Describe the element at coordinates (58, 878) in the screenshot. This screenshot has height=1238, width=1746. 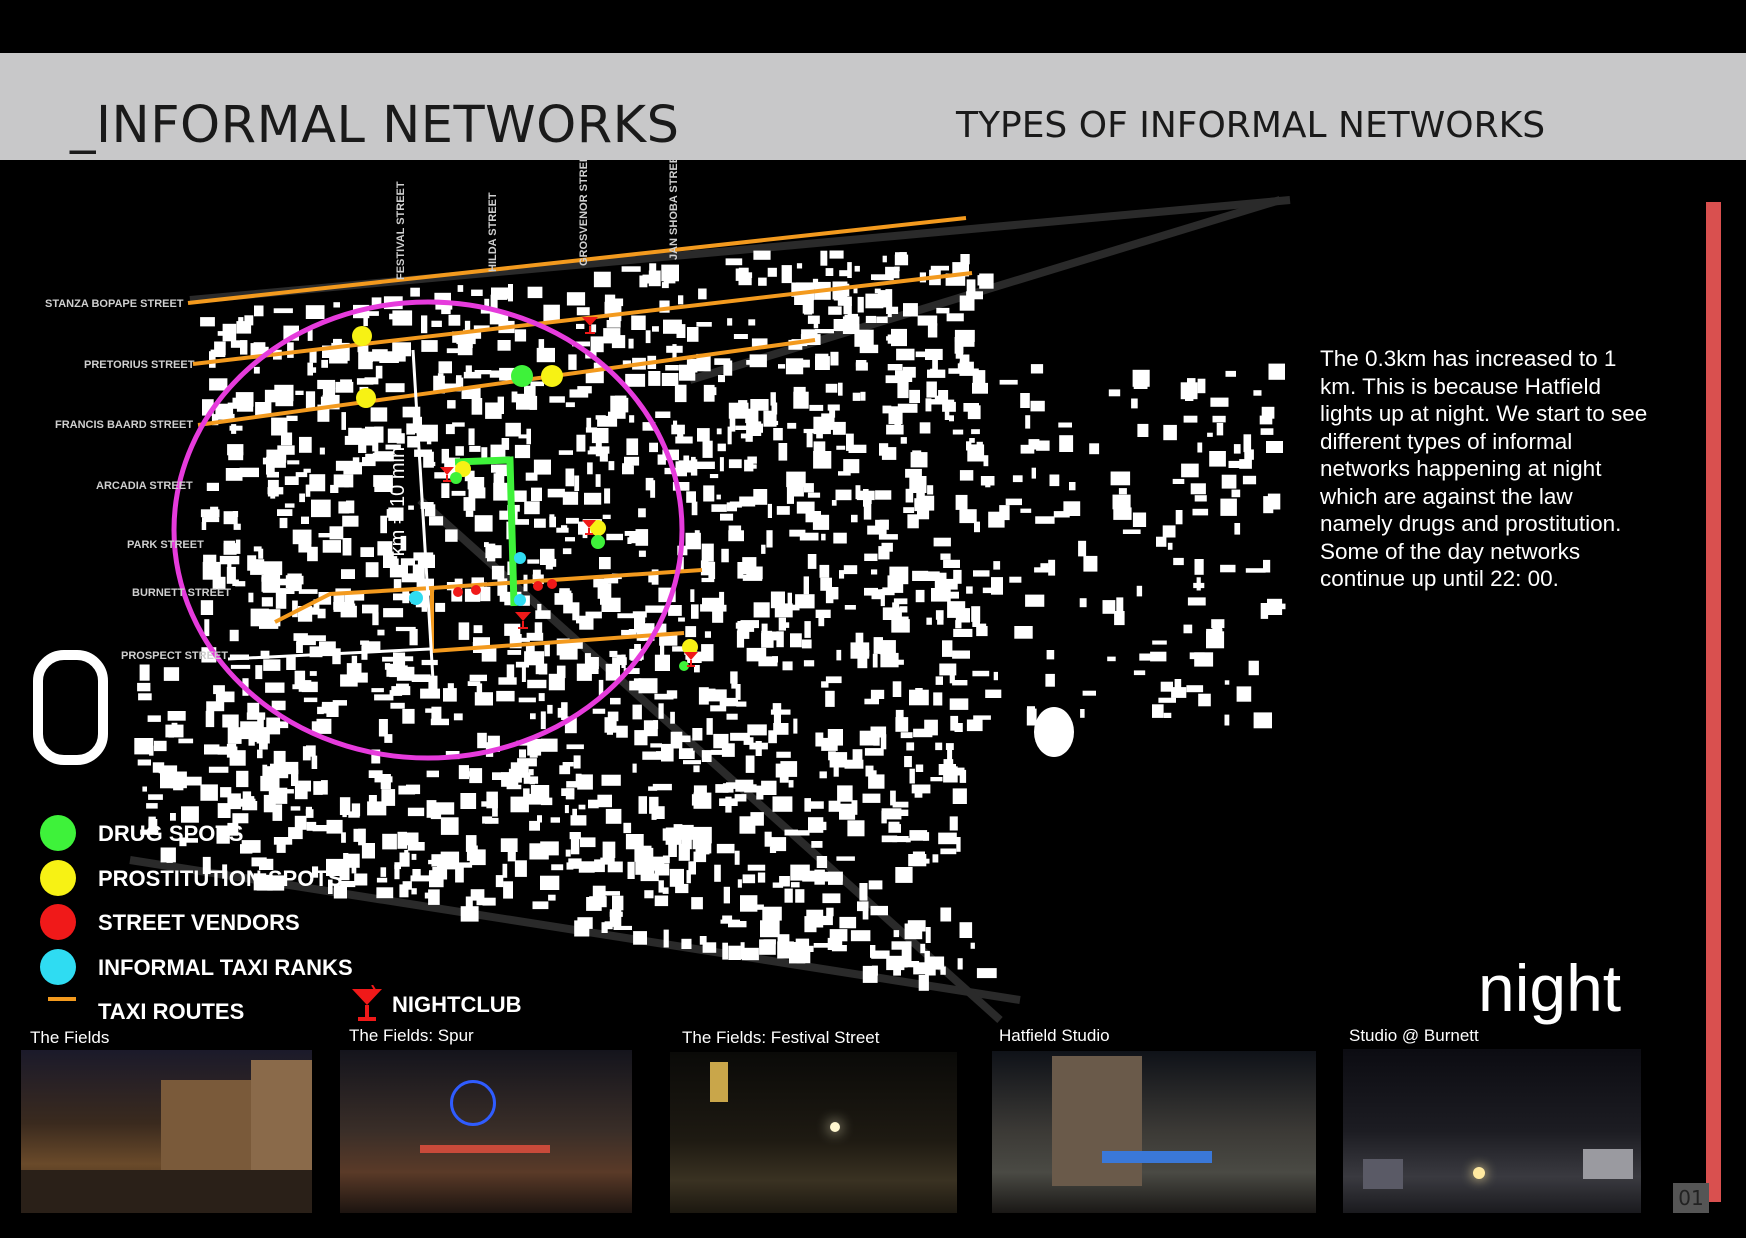
I see `prostitution-spot-swatch` at that location.